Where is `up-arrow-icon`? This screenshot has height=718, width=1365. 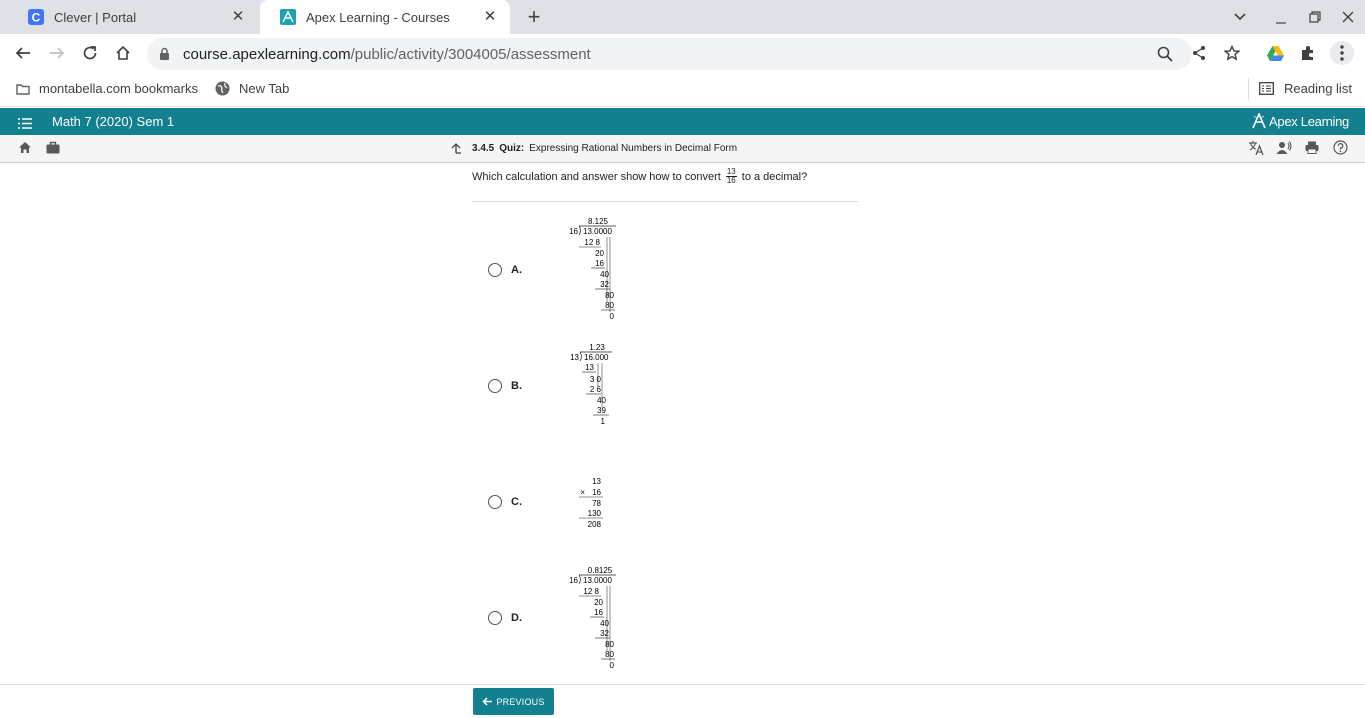 up-arrow-icon is located at coordinates (456, 148).